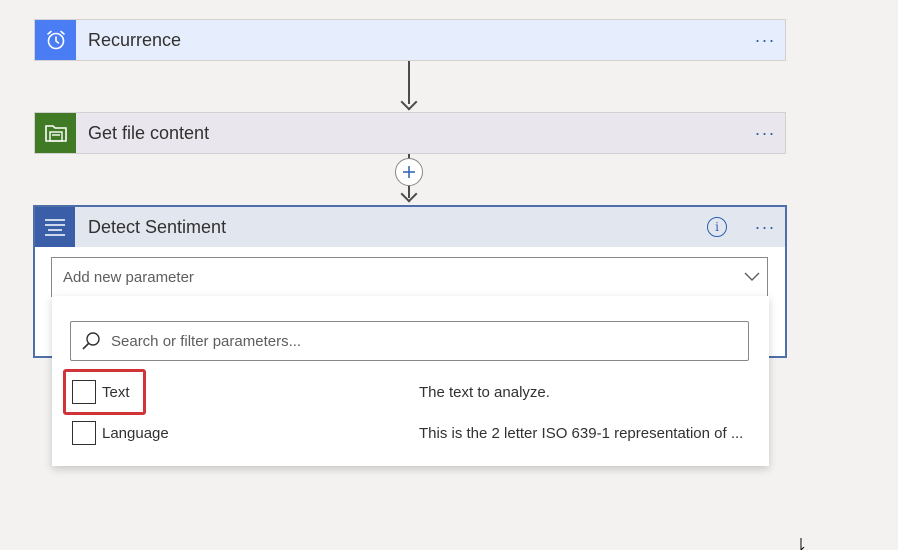 The width and height of the screenshot is (898, 550). I want to click on recurrence-title: Recurrence, so click(135, 39).